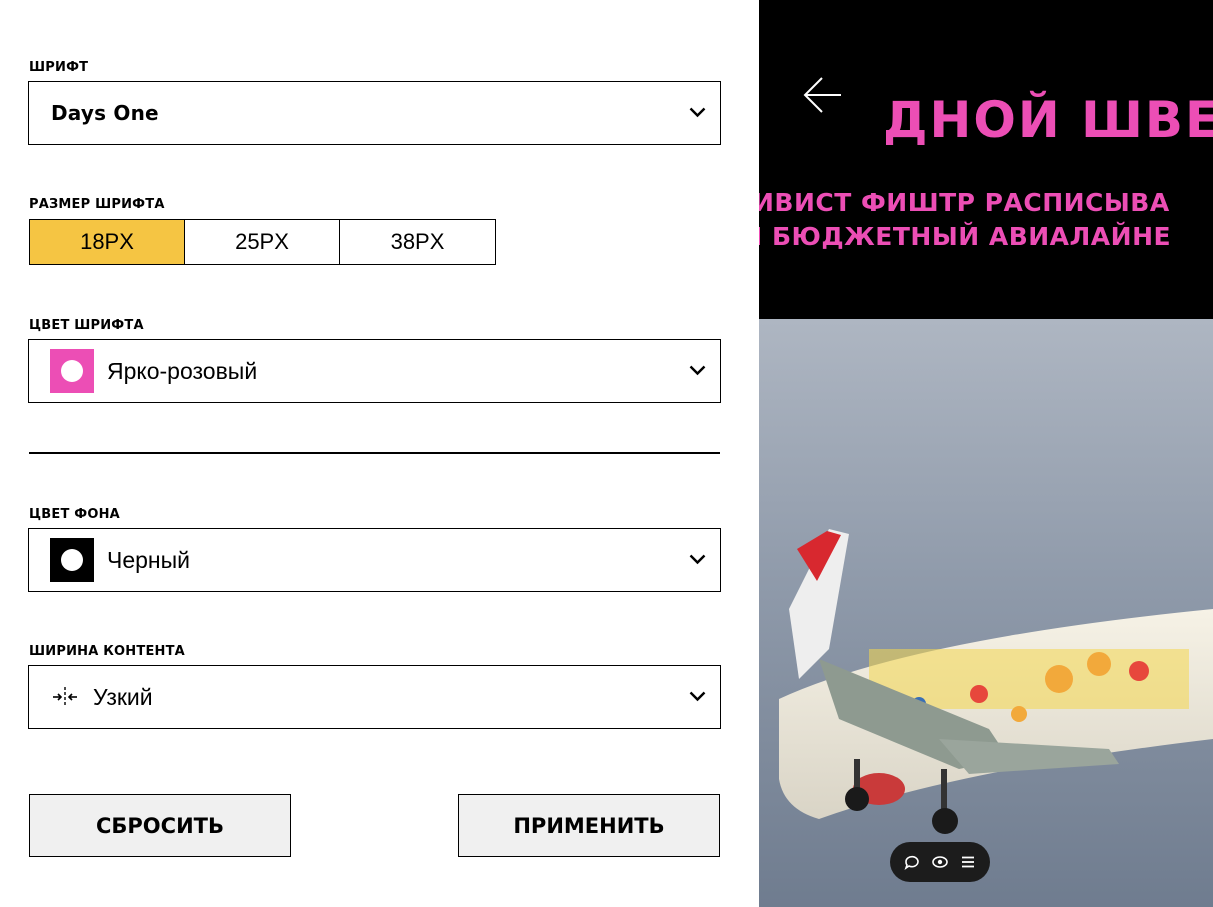 The width and height of the screenshot is (1213, 907). I want to click on bg-color-value: Черный, so click(148, 559).